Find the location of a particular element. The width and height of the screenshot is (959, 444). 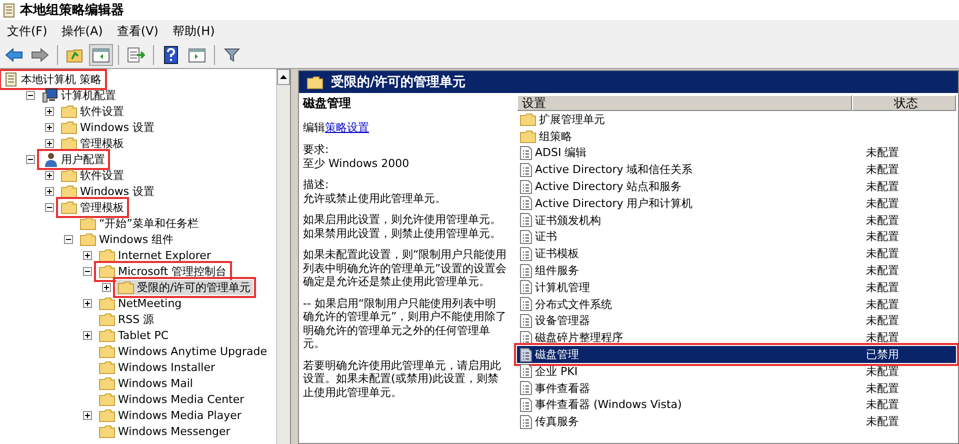

setting-row: 事件查看器 未配置 is located at coordinates (736, 388).